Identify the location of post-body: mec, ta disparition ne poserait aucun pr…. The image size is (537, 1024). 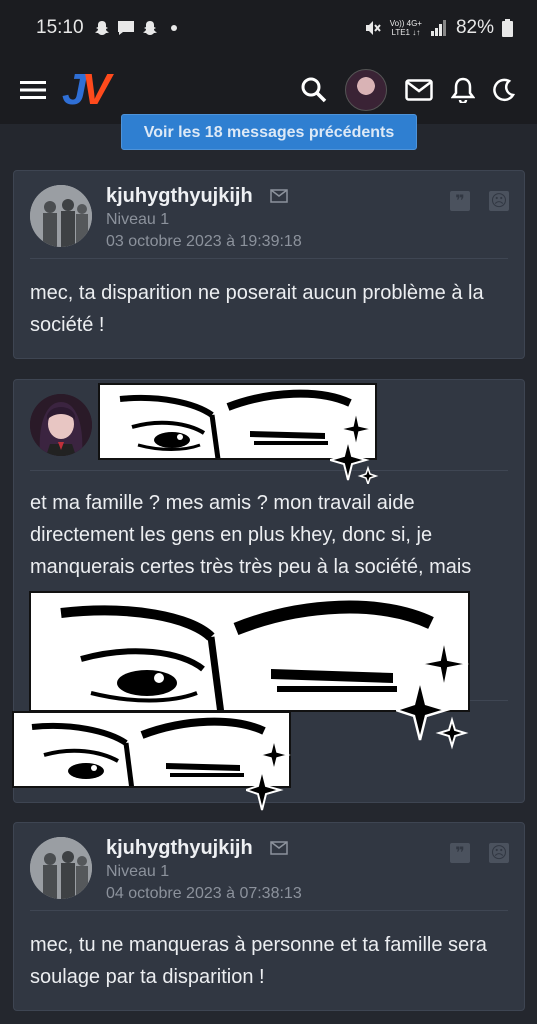
(257, 309).